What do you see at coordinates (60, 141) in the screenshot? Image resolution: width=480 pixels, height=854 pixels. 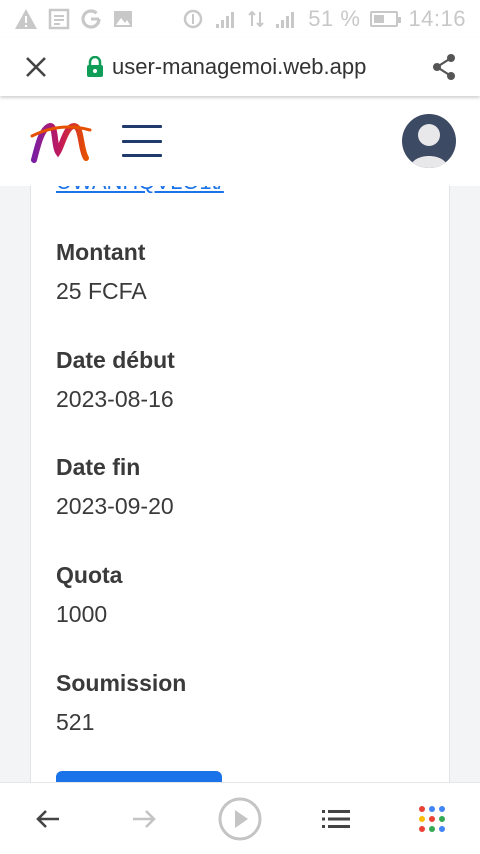 I see `app-logo` at bounding box center [60, 141].